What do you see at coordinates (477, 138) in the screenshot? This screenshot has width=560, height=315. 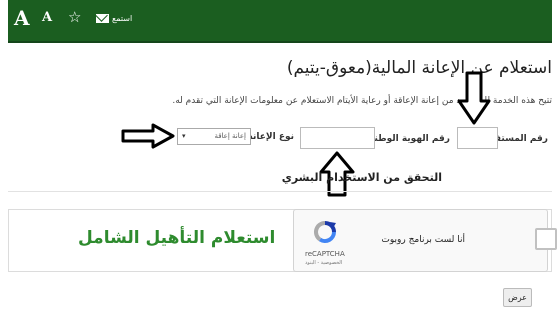 I see `beneficiary-number-input` at bounding box center [477, 138].